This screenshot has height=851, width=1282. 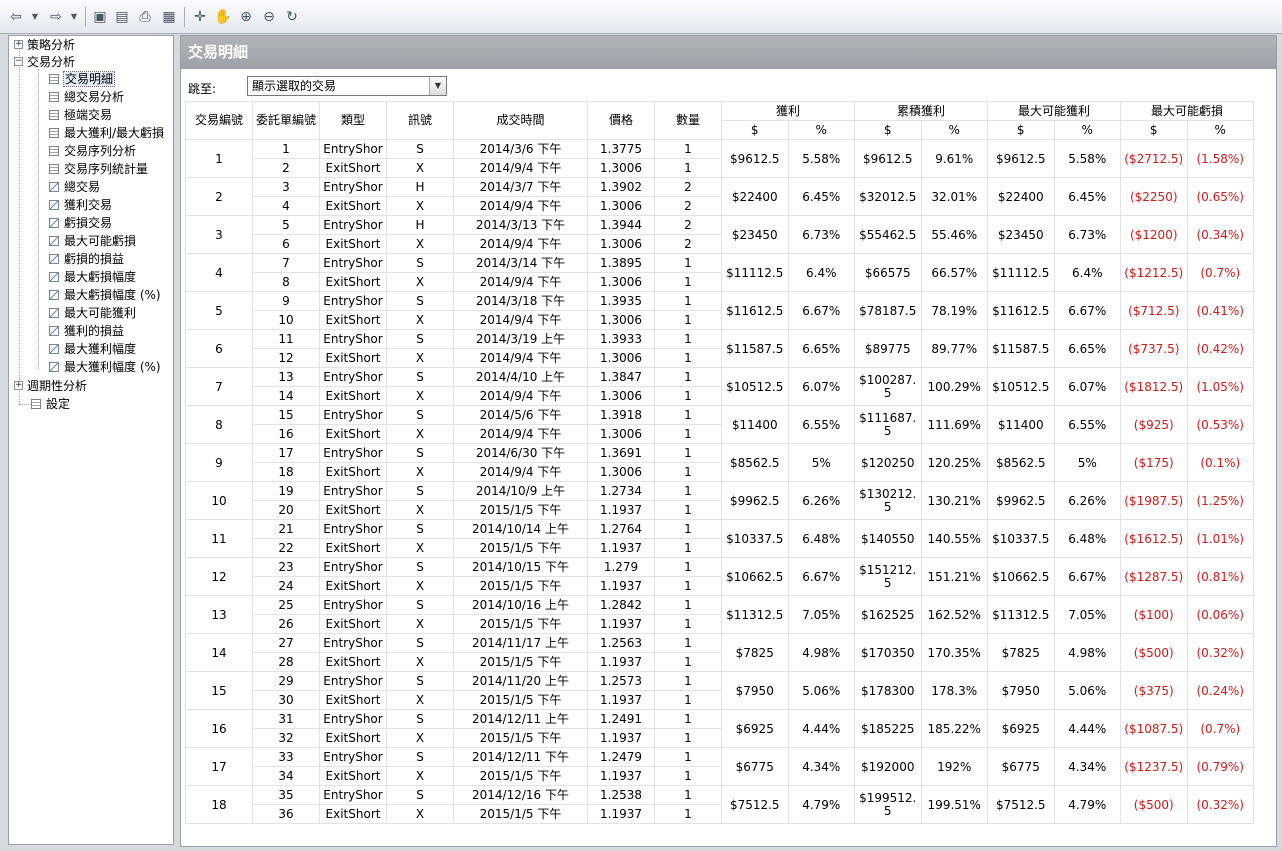 What do you see at coordinates (92, 151) in the screenshot?
I see `tree-item: 交易序列分析` at bounding box center [92, 151].